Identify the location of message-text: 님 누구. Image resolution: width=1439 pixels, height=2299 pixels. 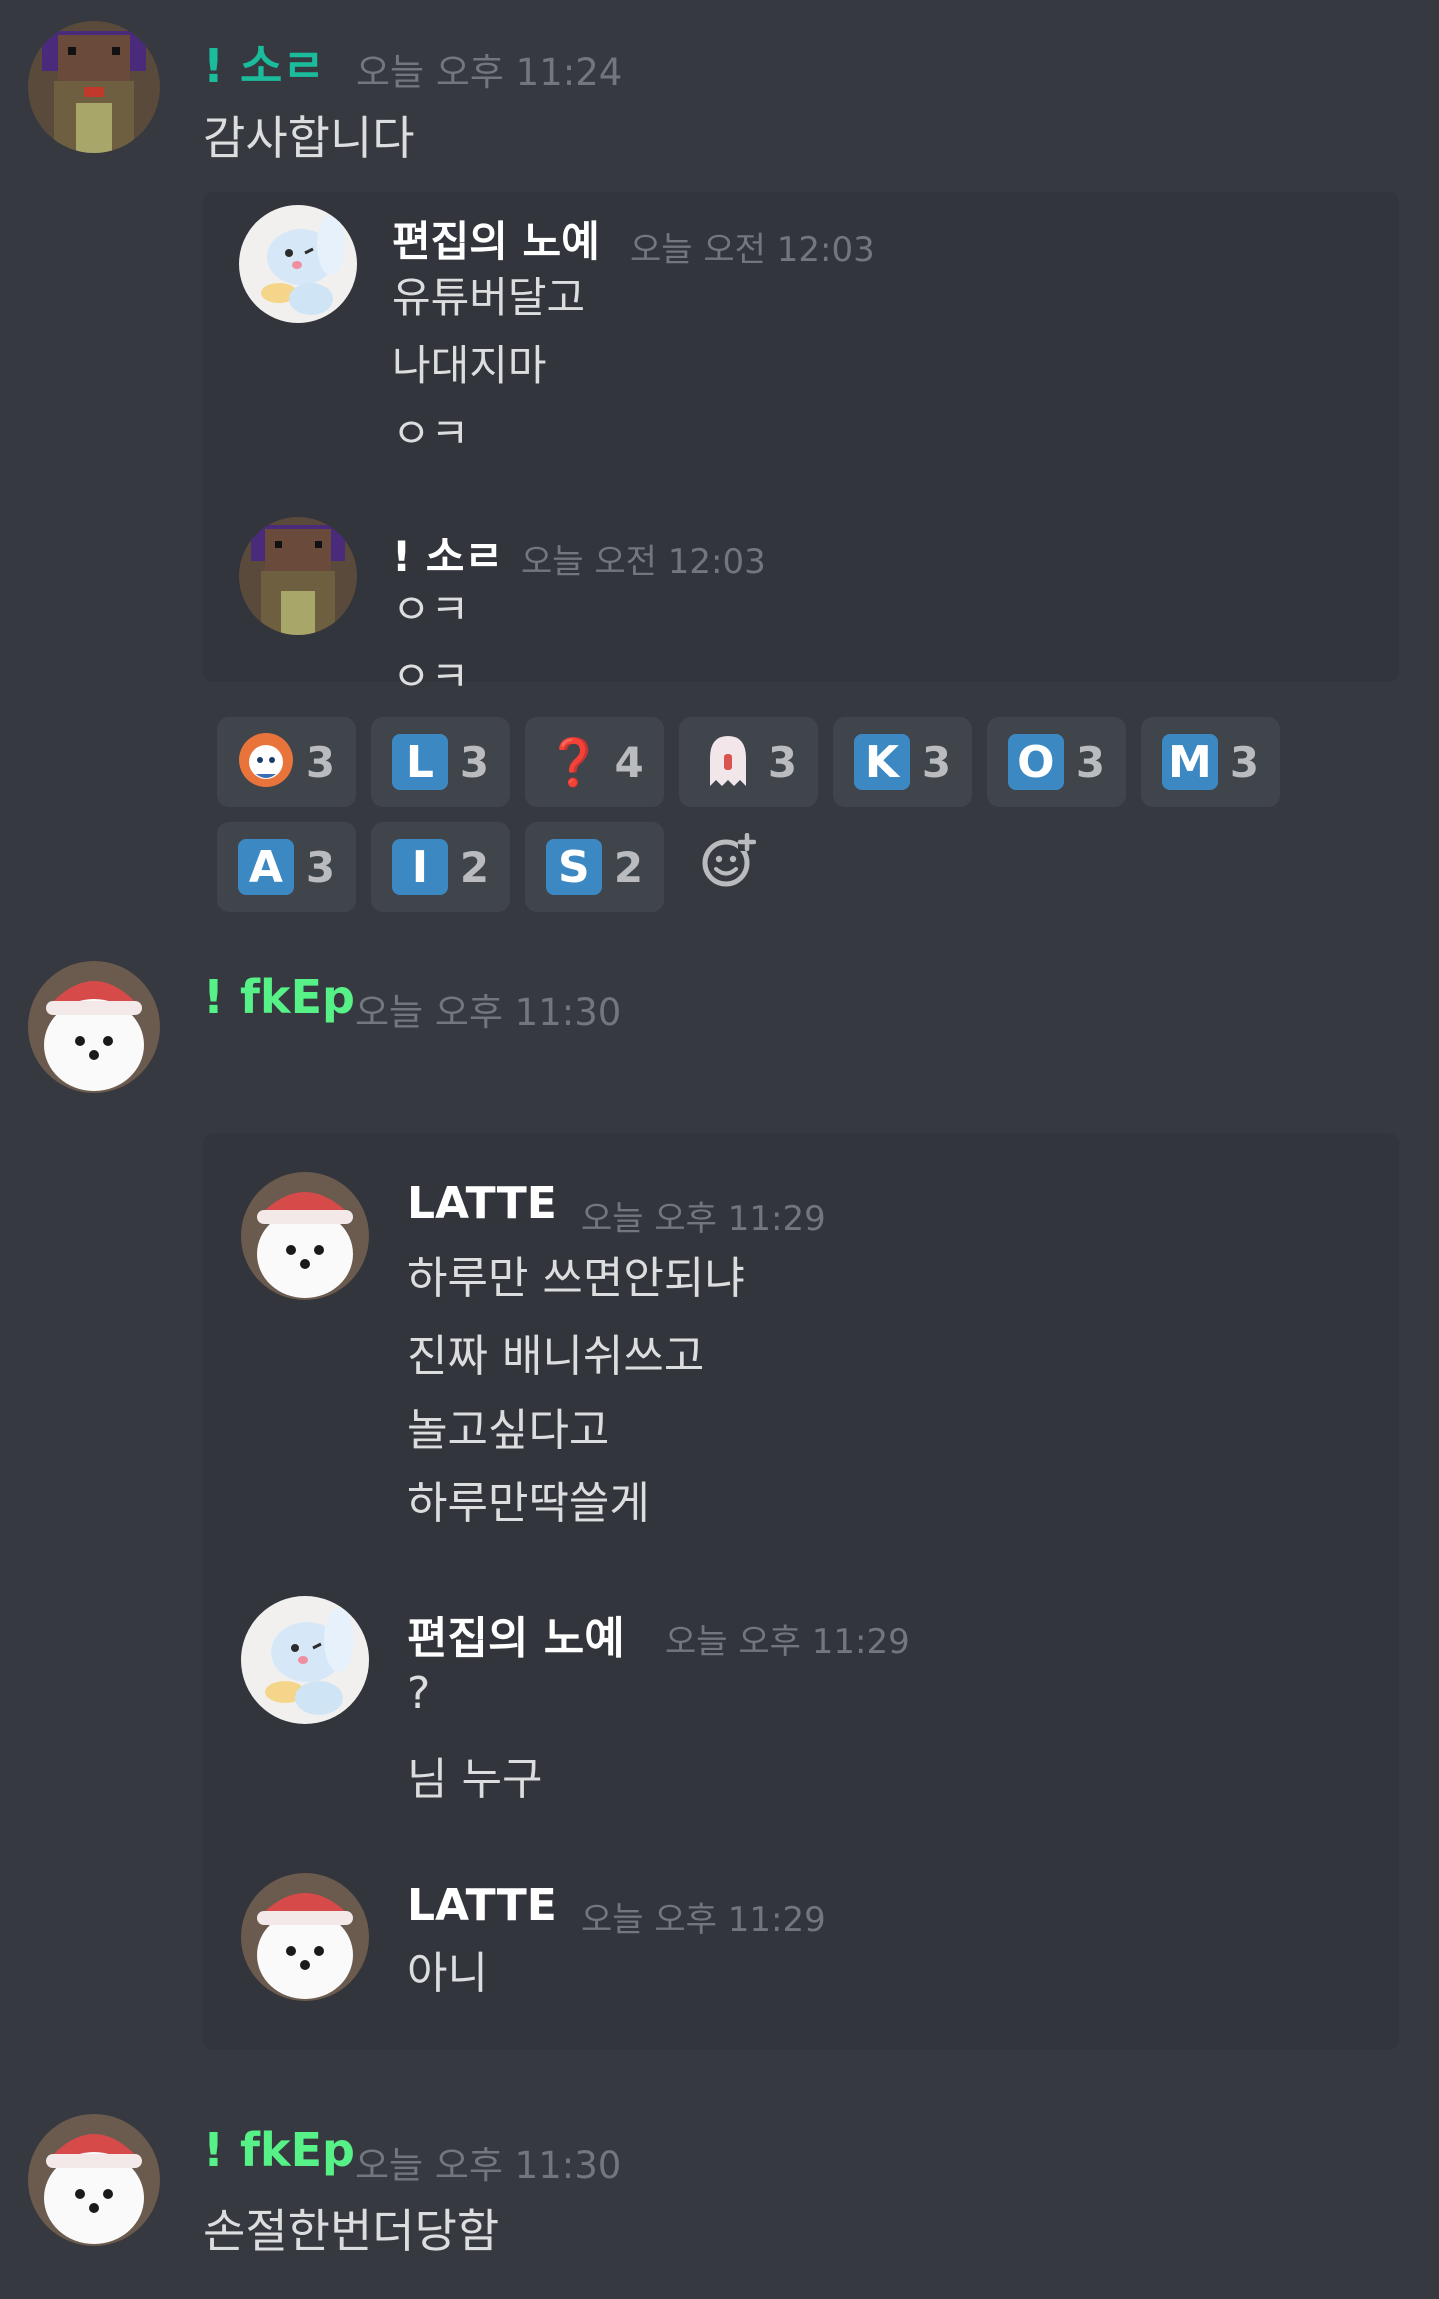
(475, 1779).